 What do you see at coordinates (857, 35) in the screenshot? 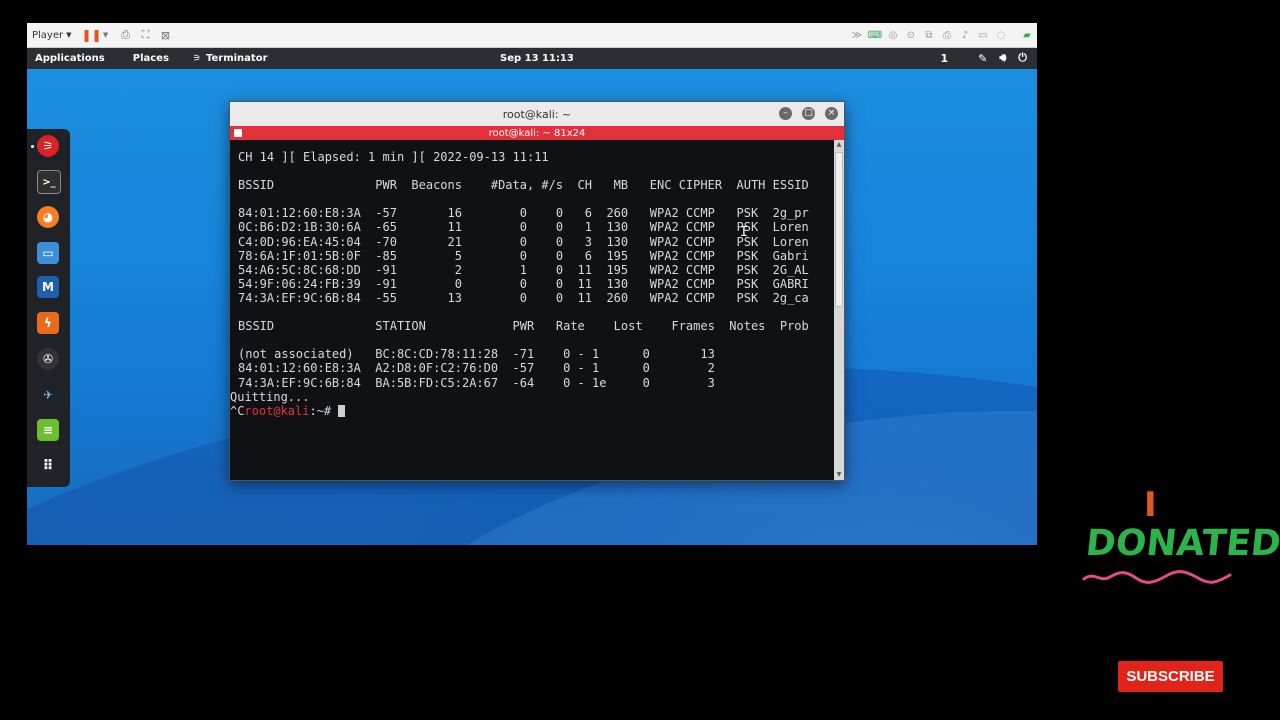
I see `chevron-right-icon: ≫` at bounding box center [857, 35].